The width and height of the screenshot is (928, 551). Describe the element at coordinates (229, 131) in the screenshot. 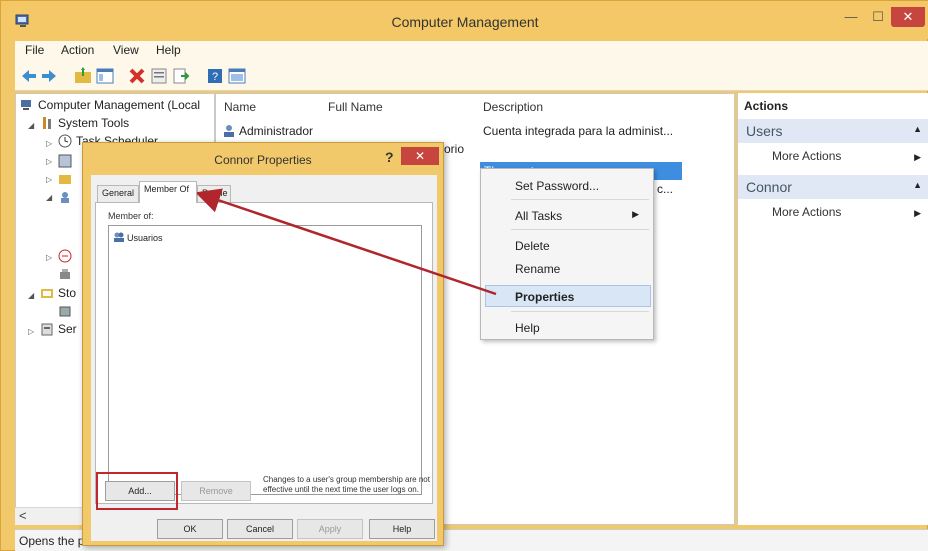

I see `user-icon` at that location.